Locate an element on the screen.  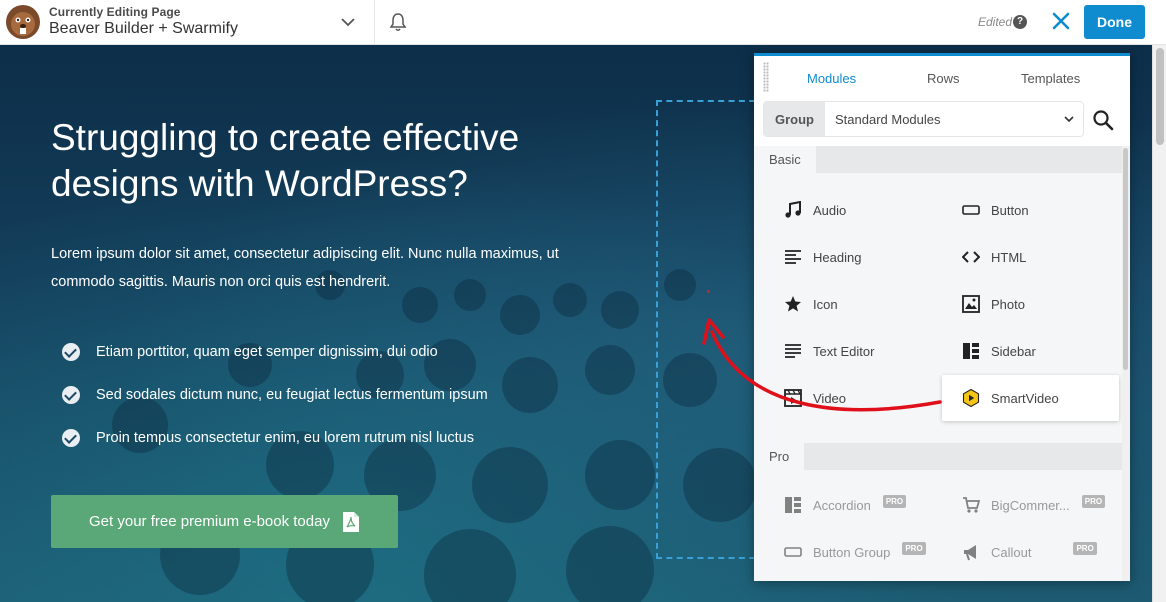
bell-icon is located at coordinates (398, 22).